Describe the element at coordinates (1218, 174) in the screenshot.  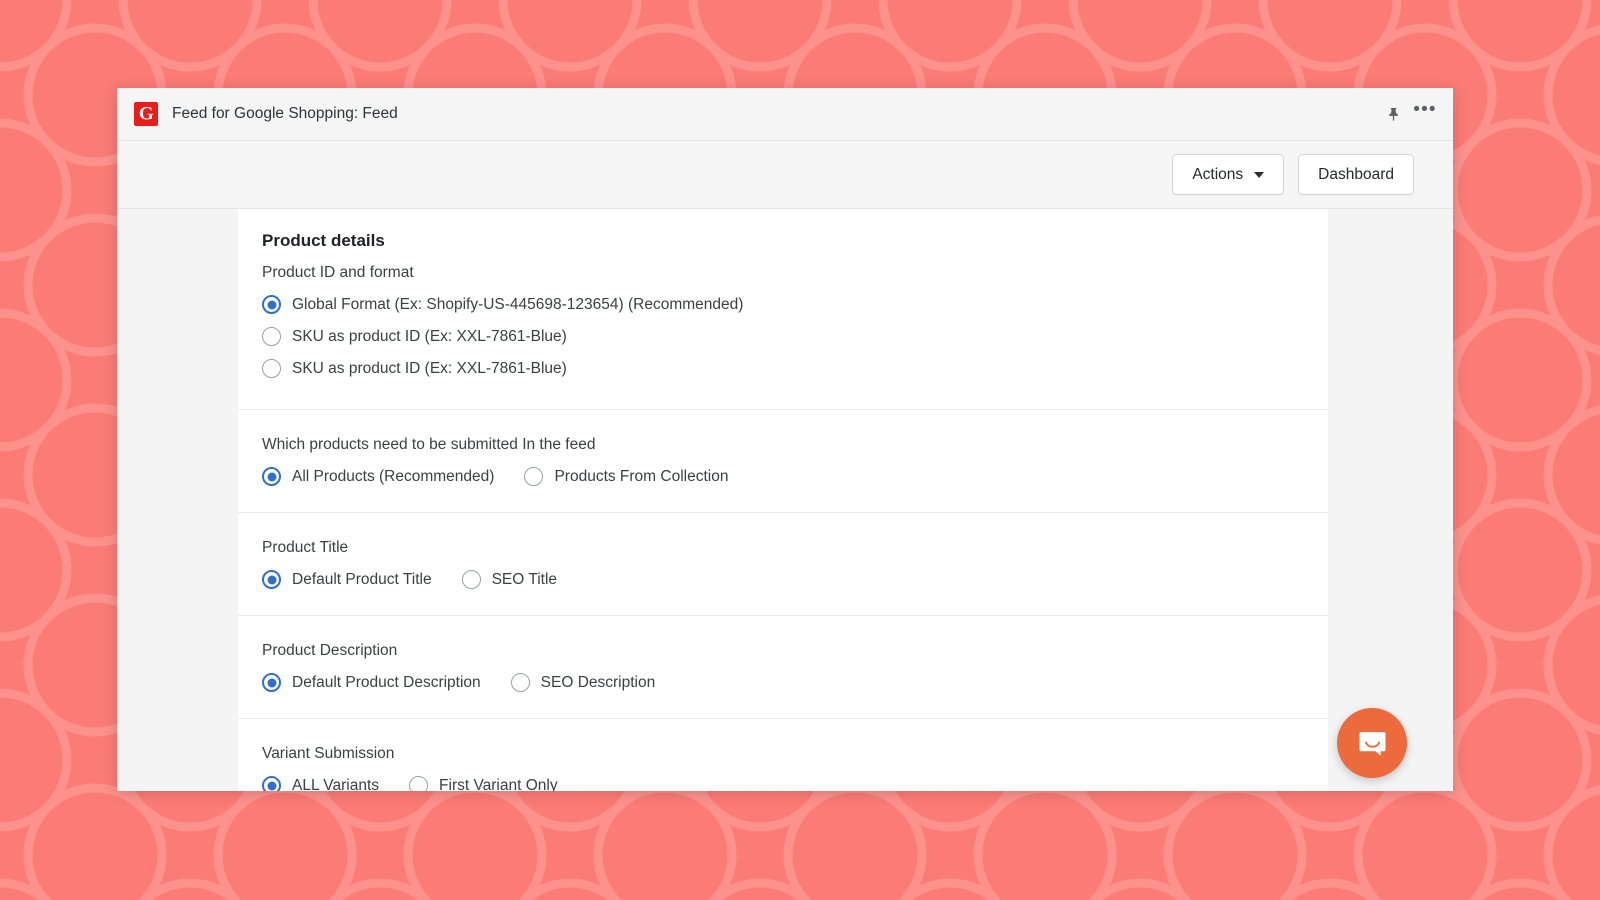
I see `actions-button-label: Actions` at that location.